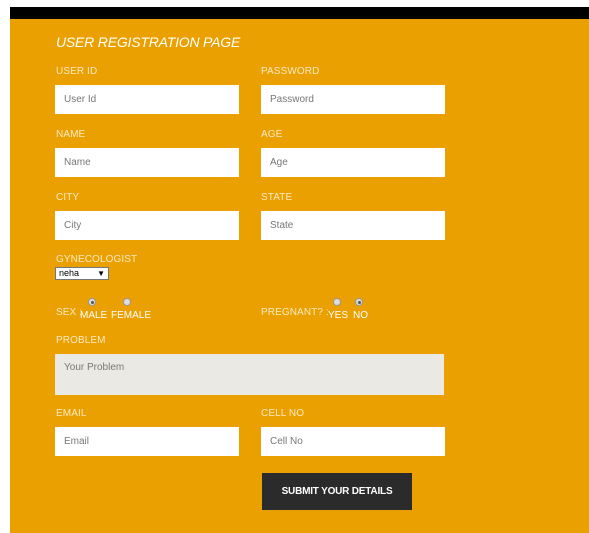  Describe the element at coordinates (92, 302) in the screenshot. I see `sex-male-radio` at that location.